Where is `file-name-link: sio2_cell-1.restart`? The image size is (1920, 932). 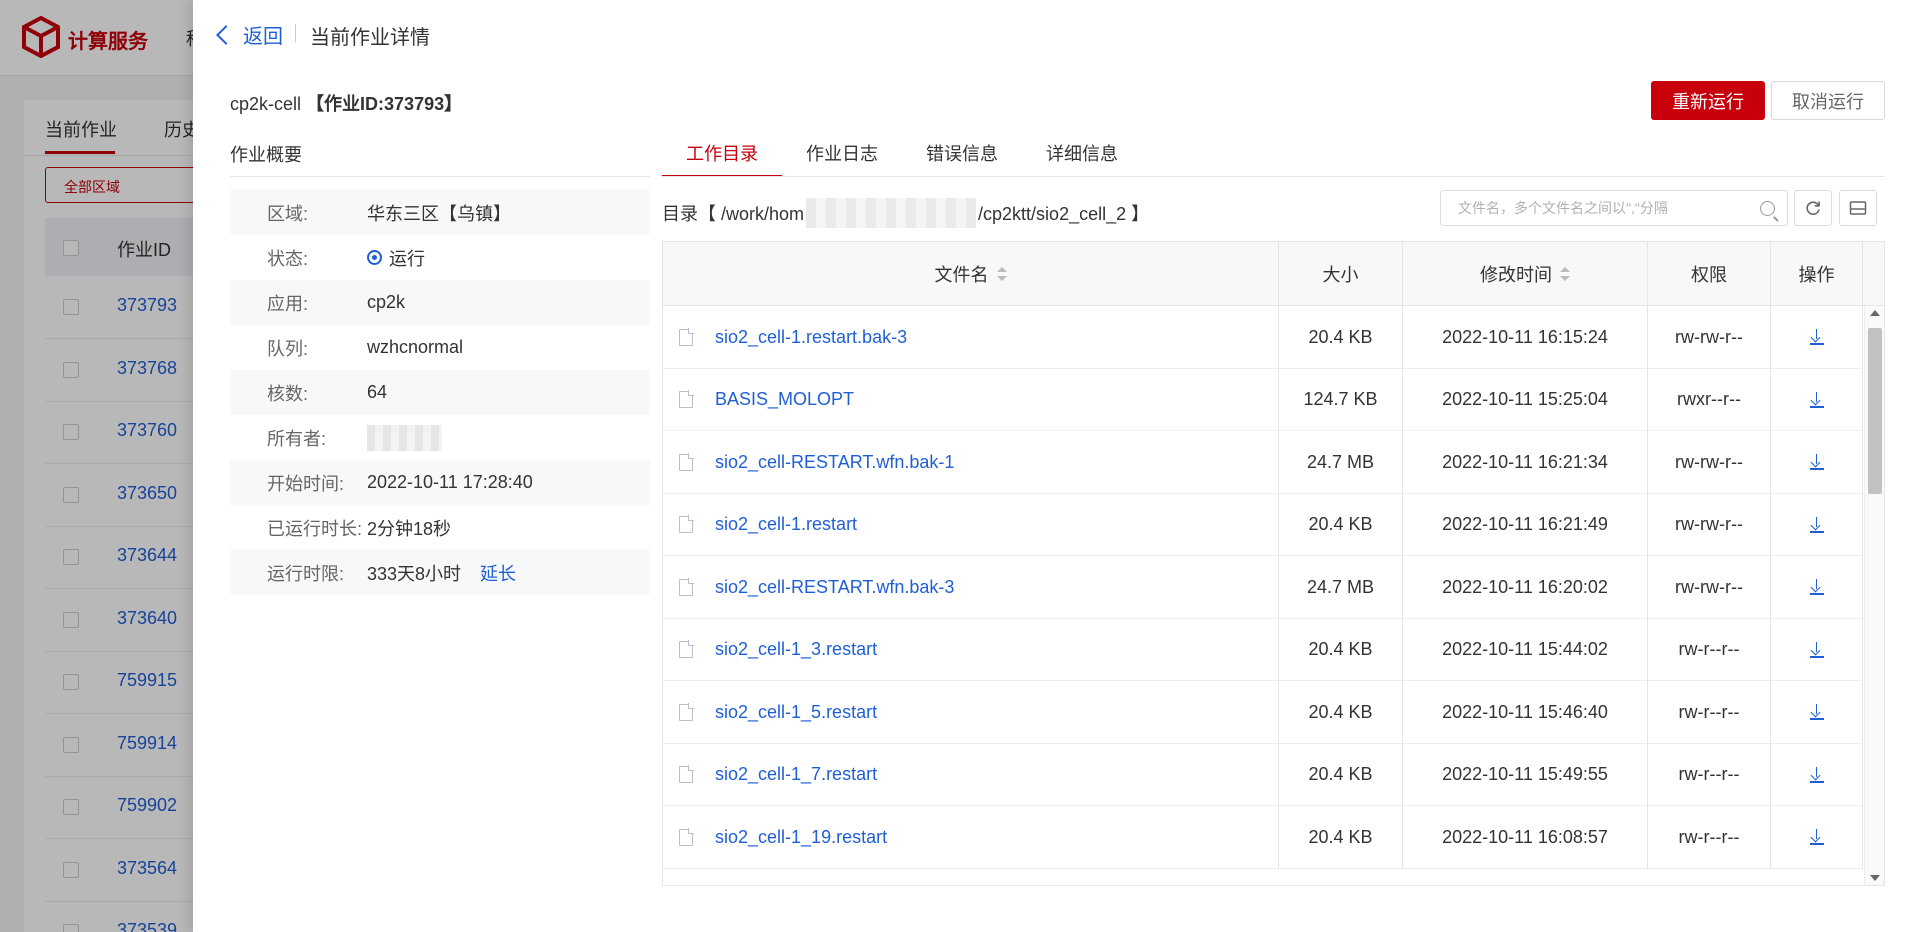 file-name-link: sio2_cell-1.restart is located at coordinates (786, 524).